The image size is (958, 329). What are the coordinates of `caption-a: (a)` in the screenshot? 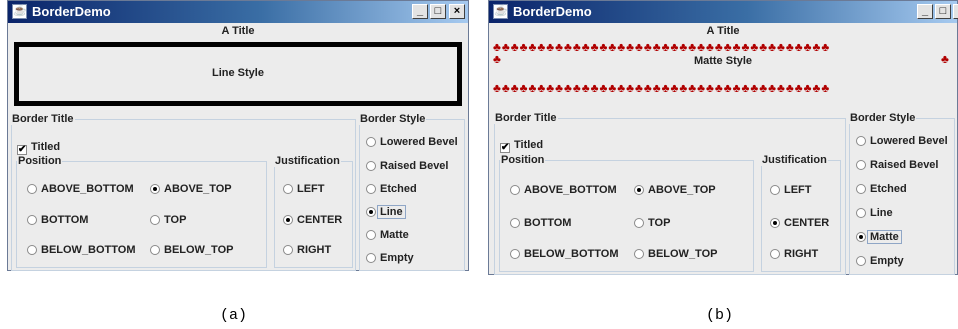 It's located at (234, 315).